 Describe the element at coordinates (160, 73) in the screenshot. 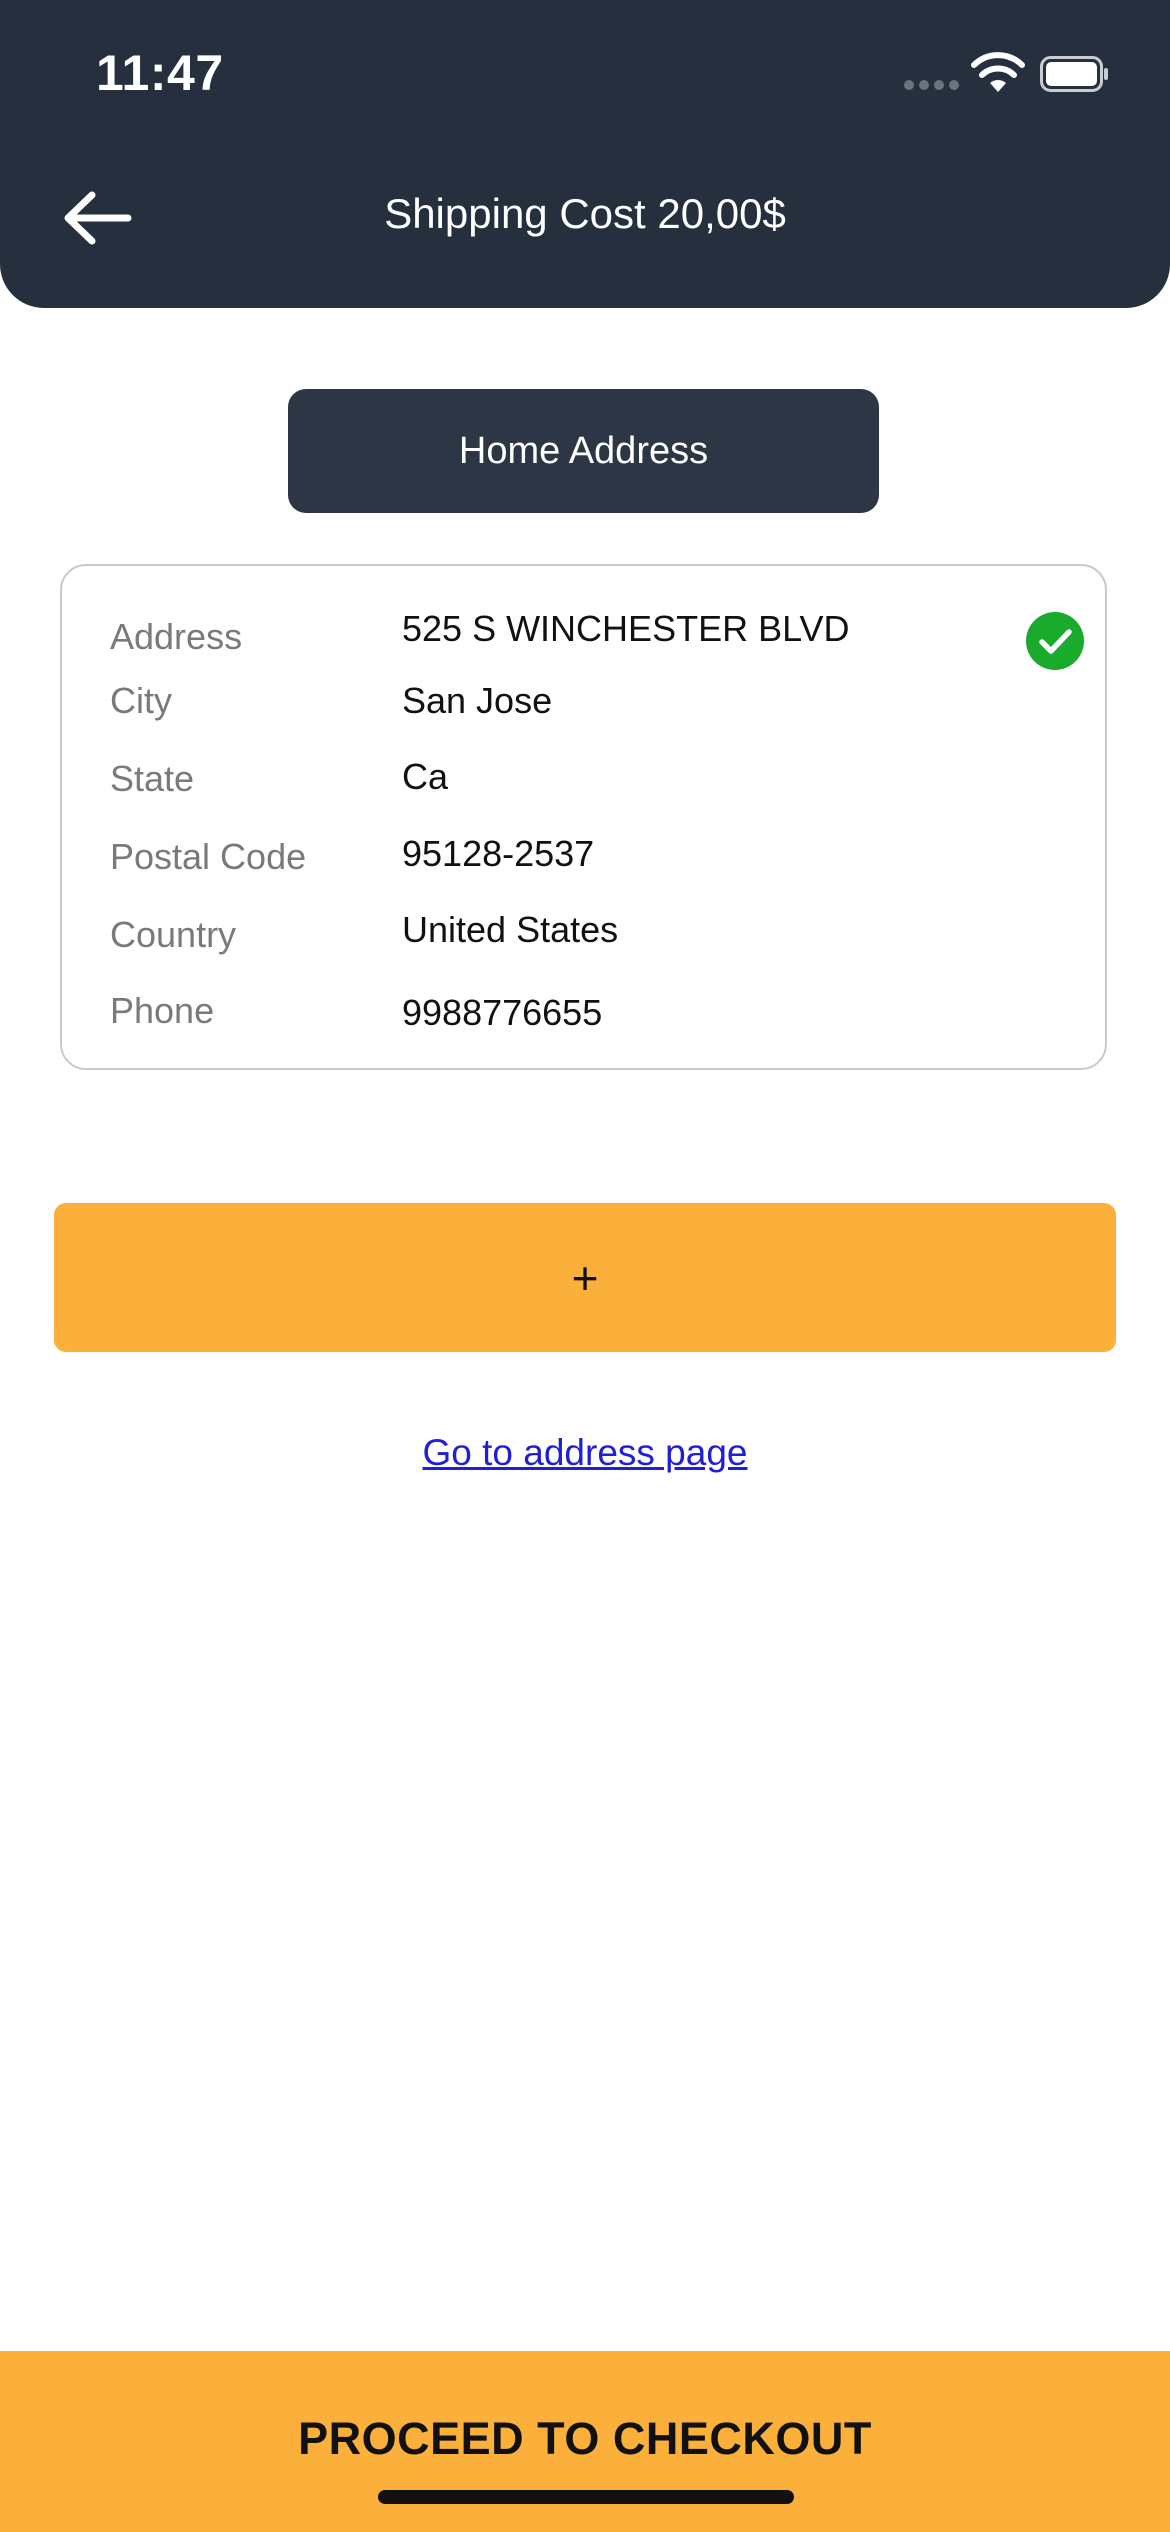

I see `status-time: 11:47` at that location.